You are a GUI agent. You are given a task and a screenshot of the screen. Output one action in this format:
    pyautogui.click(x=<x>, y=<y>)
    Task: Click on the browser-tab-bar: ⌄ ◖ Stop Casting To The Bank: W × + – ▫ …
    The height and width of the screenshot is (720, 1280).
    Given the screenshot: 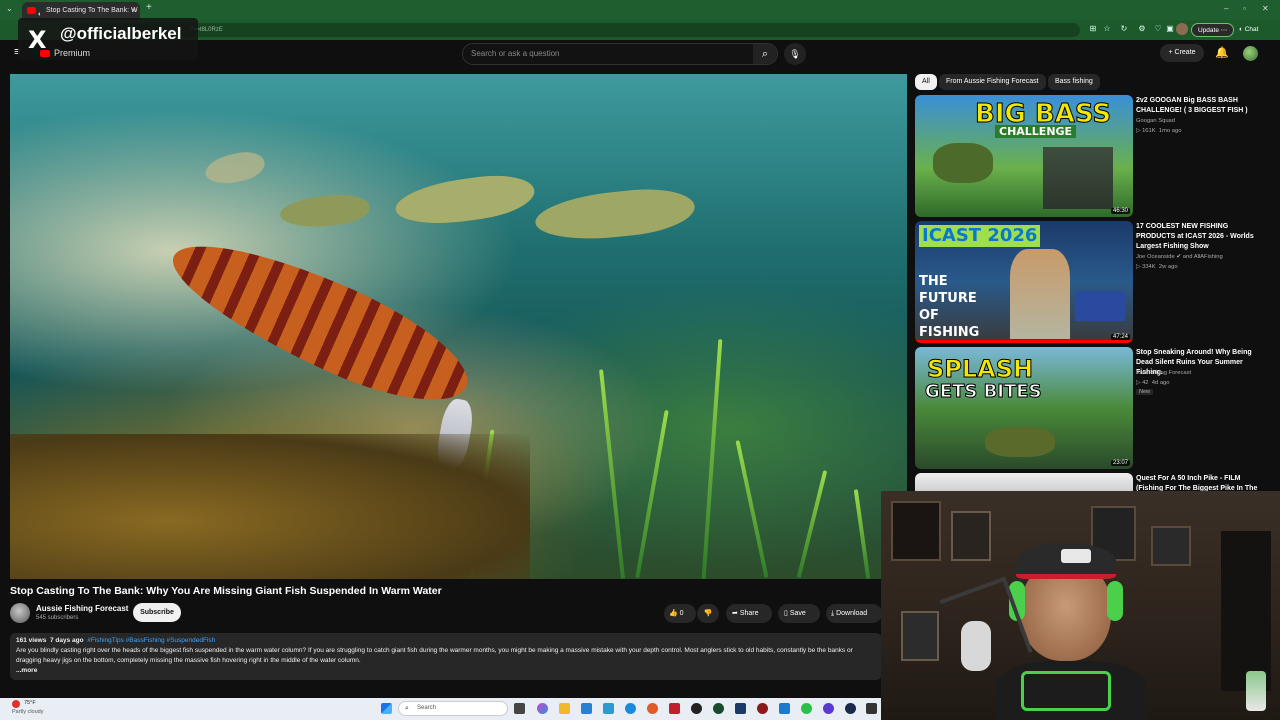 What is the action you would take?
    pyautogui.click(x=640, y=10)
    